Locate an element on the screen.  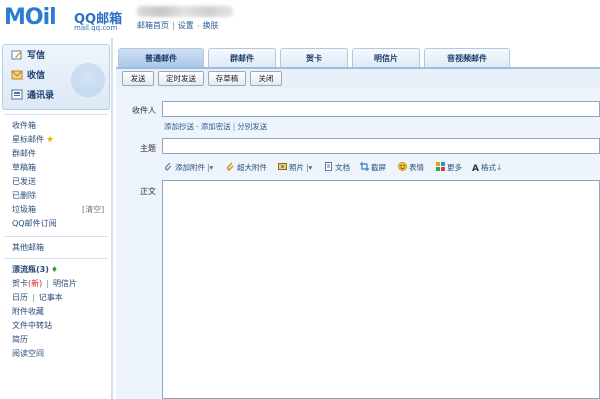
compose-toolbar: 发送 定时发送 存草稿 关闭 is located at coordinates (358, 79).